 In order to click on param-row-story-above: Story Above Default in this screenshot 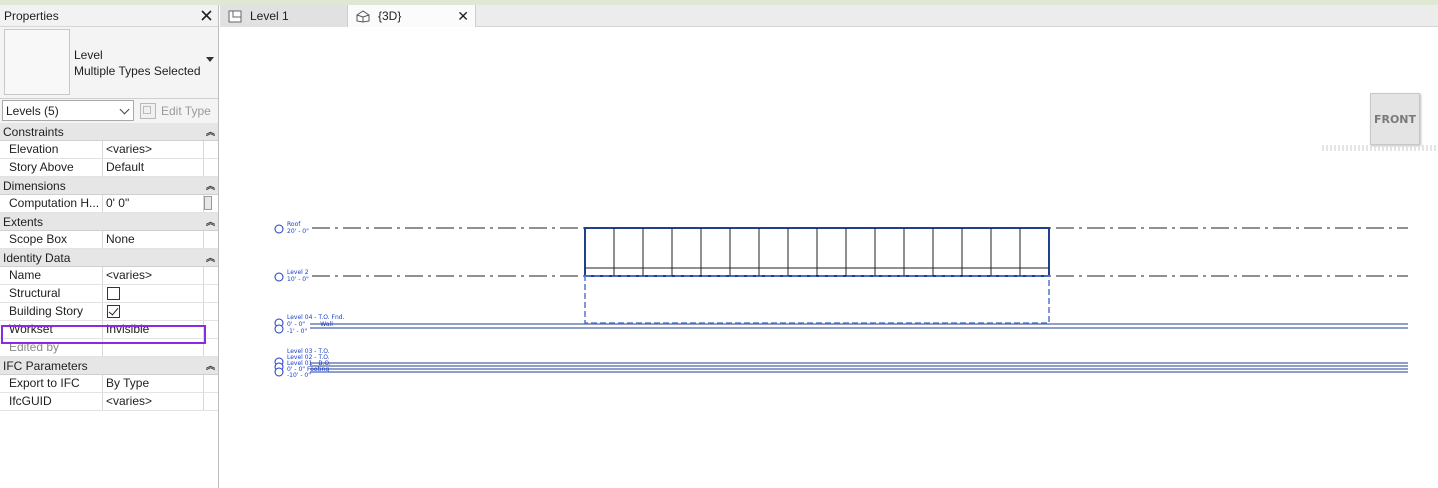, I will do `click(109, 168)`.